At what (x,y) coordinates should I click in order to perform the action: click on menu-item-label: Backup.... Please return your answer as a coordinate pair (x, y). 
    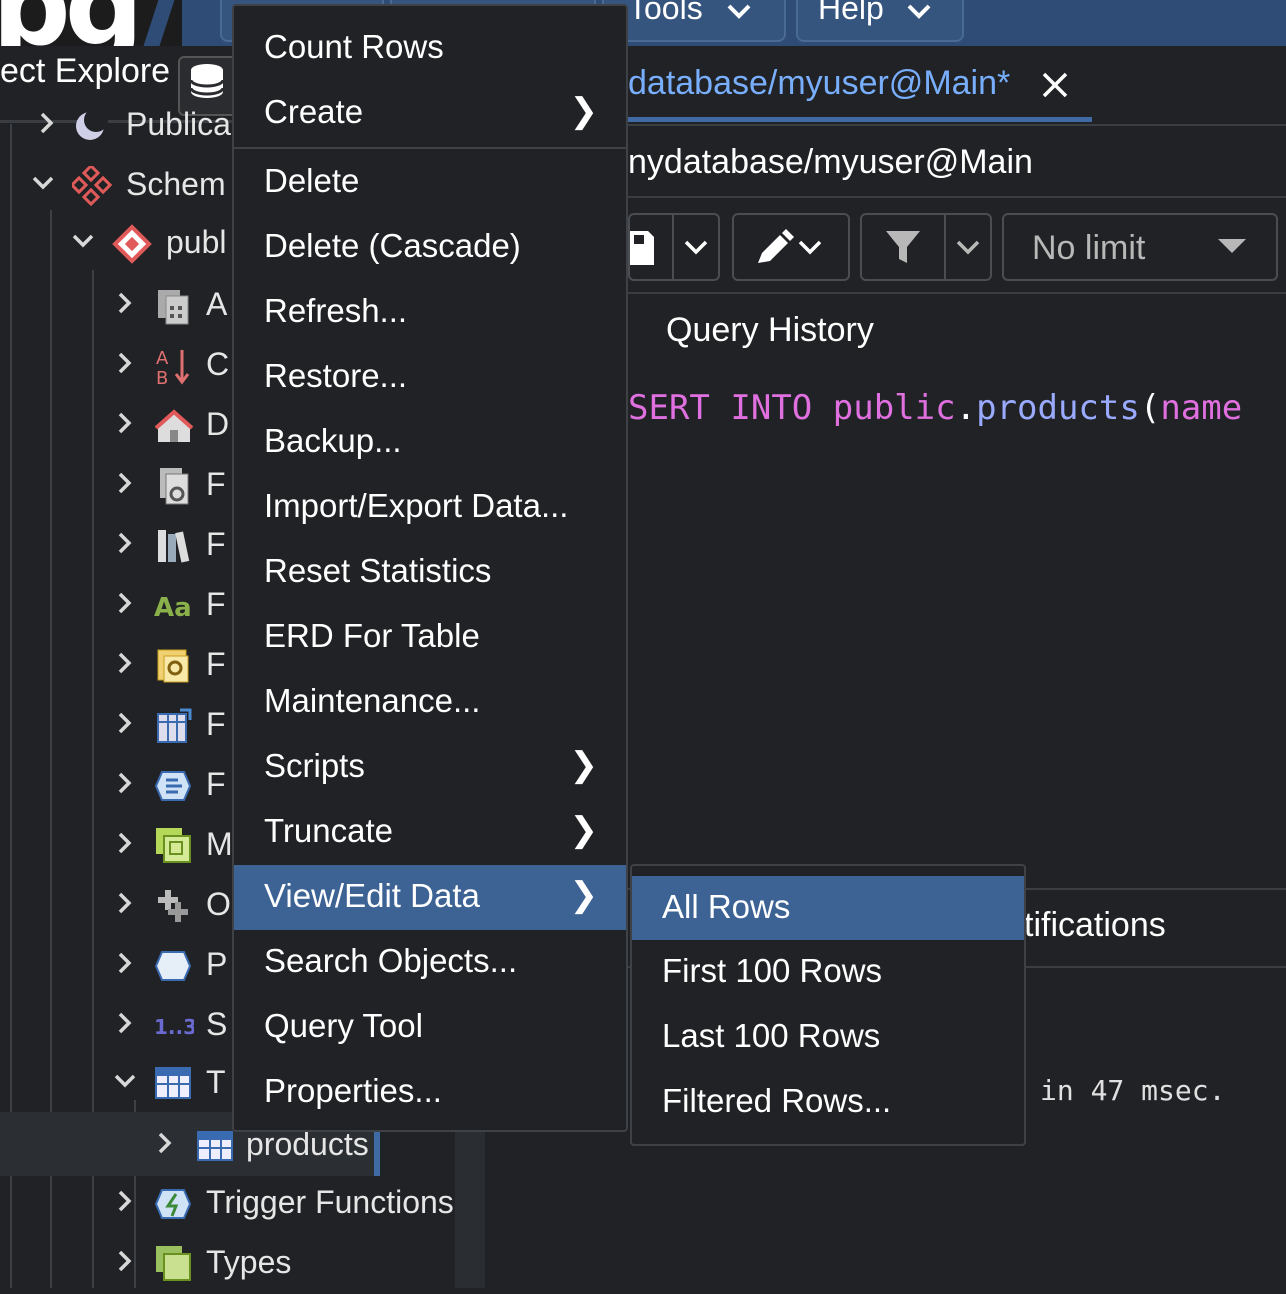
    Looking at the image, I should click on (333, 440).